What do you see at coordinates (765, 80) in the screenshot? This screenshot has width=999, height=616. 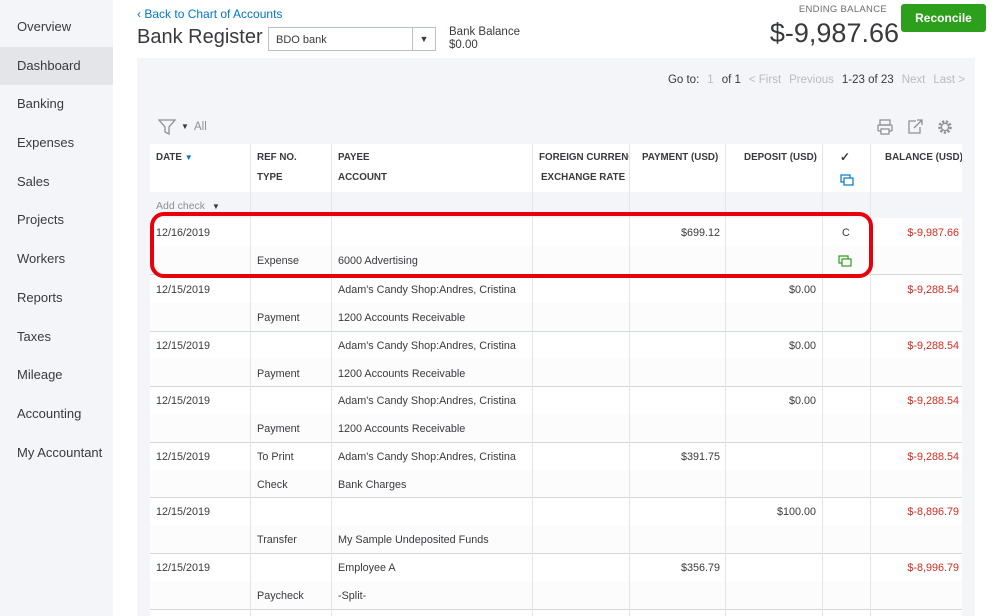 I see `first-page-link: < First` at bounding box center [765, 80].